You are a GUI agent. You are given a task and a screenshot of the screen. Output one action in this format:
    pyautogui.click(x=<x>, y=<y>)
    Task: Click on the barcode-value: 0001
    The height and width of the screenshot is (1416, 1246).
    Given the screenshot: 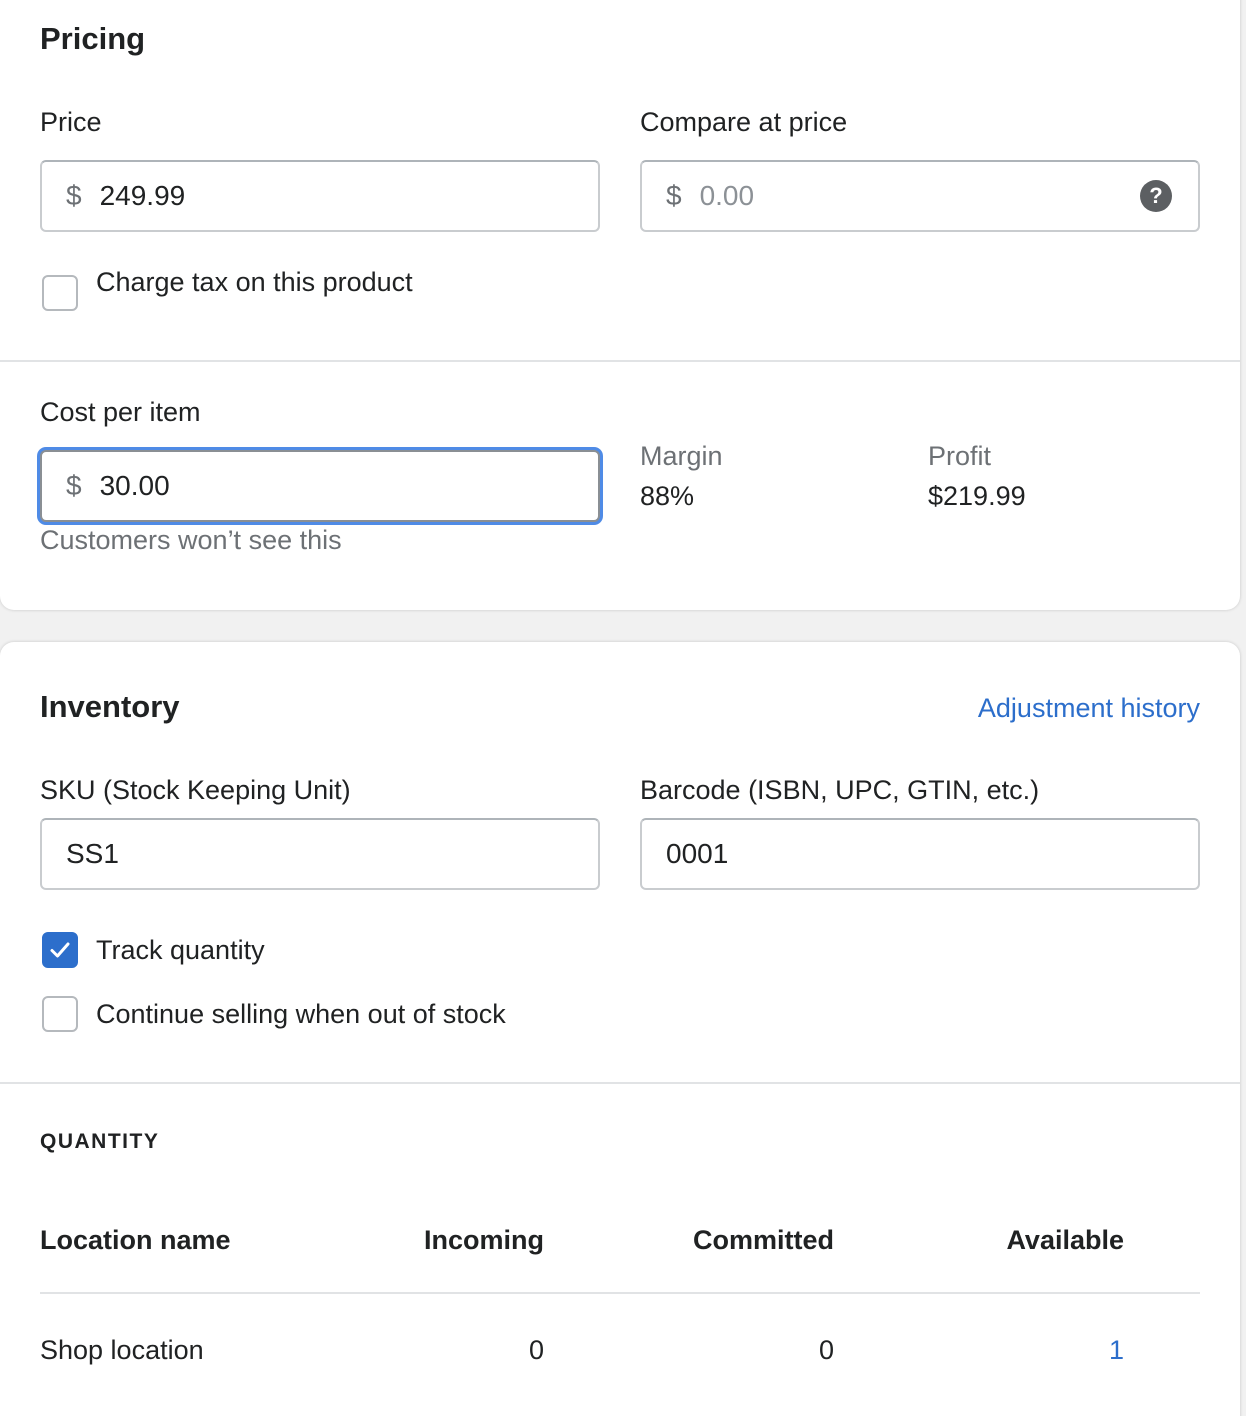 What is the action you would take?
    pyautogui.click(x=697, y=853)
    